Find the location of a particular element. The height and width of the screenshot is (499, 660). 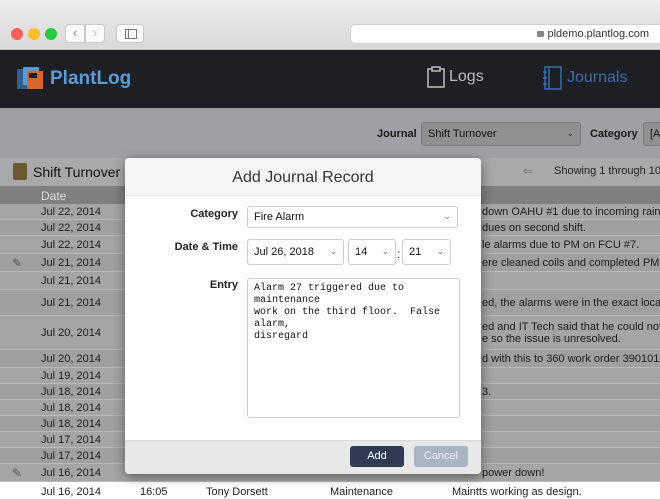

row-note: dues on second shift. is located at coordinates (534, 228).